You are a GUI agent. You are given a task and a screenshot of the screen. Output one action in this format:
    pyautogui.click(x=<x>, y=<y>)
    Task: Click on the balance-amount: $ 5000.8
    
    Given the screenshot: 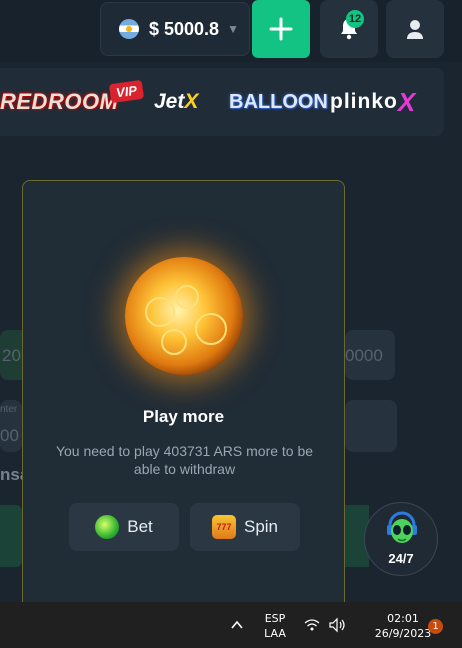 What is the action you would take?
    pyautogui.click(x=184, y=28)
    